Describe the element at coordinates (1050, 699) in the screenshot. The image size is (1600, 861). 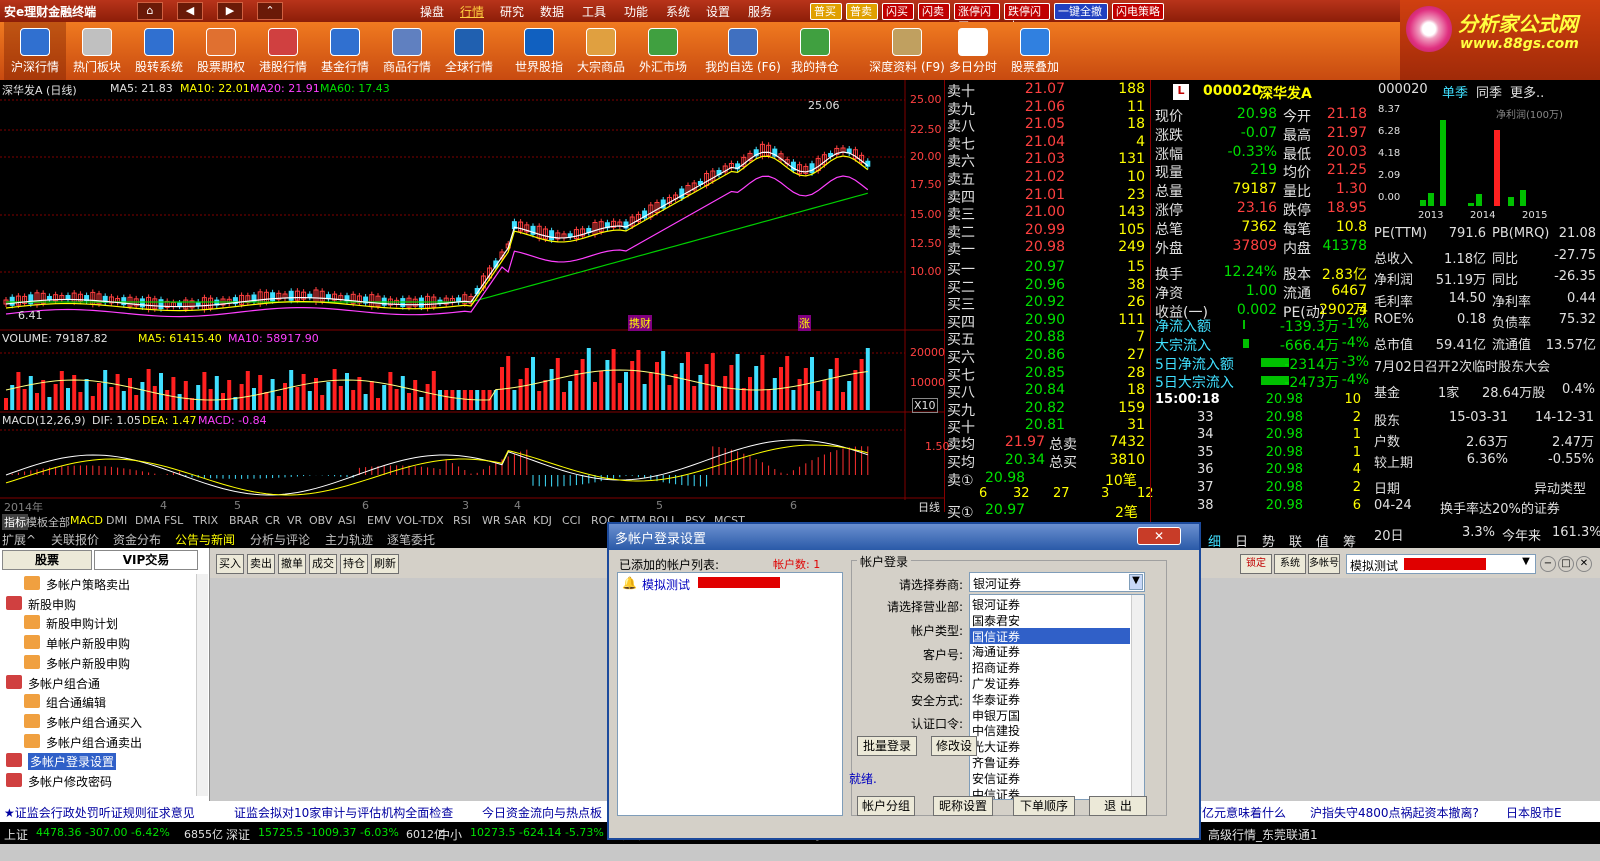
I see `broker-option-7: 华泰证券` at that location.